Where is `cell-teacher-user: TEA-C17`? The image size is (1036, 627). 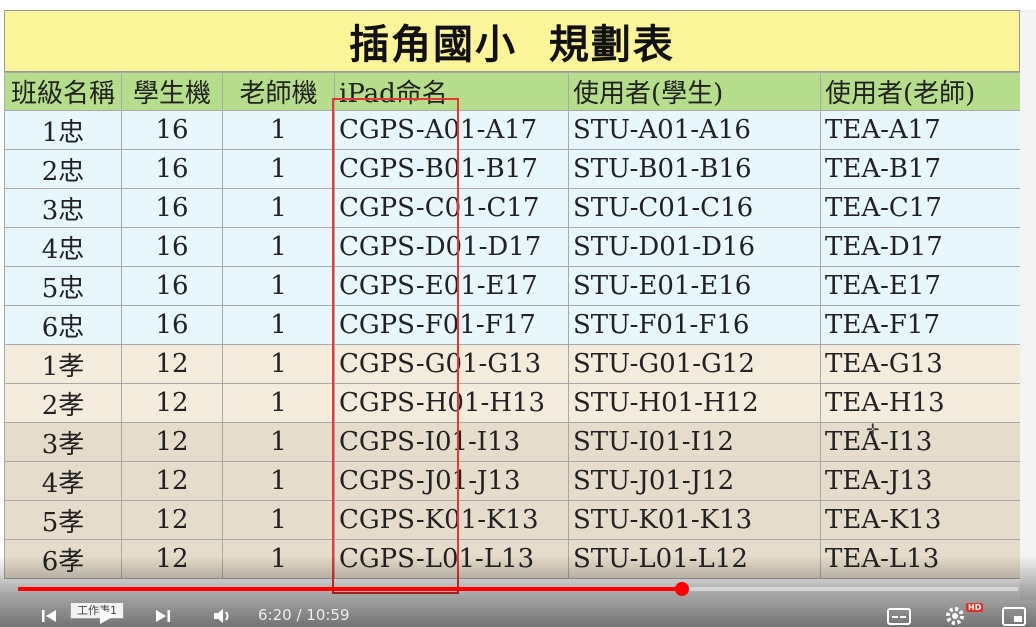 cell-teacher-user: TEA-C17 is located at coordinates (920, 208).